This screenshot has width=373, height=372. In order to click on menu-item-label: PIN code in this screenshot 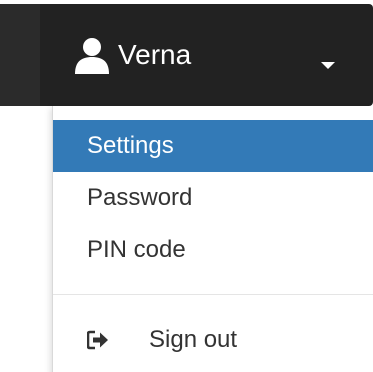, I will do `click(136, 249)`.